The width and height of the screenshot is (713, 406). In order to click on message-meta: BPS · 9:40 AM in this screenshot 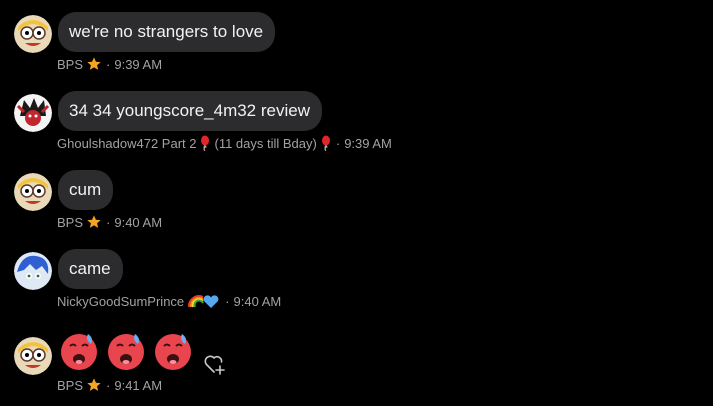, I will do `click(109, 222)`.